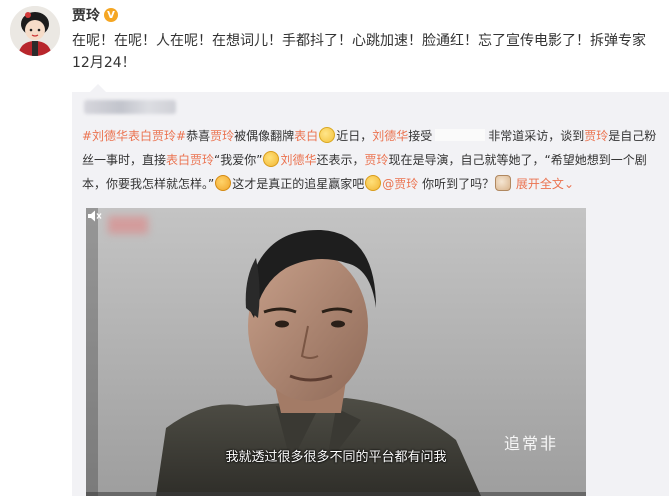  I want to click on expand-full-text-button: 展开全文⌄, so click(545, 184).